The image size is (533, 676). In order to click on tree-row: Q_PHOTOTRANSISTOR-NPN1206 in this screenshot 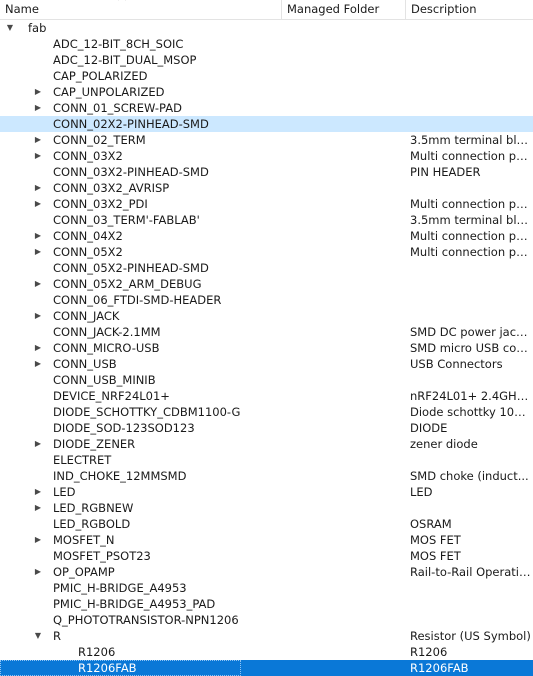, I will do `click(266, 620)`.